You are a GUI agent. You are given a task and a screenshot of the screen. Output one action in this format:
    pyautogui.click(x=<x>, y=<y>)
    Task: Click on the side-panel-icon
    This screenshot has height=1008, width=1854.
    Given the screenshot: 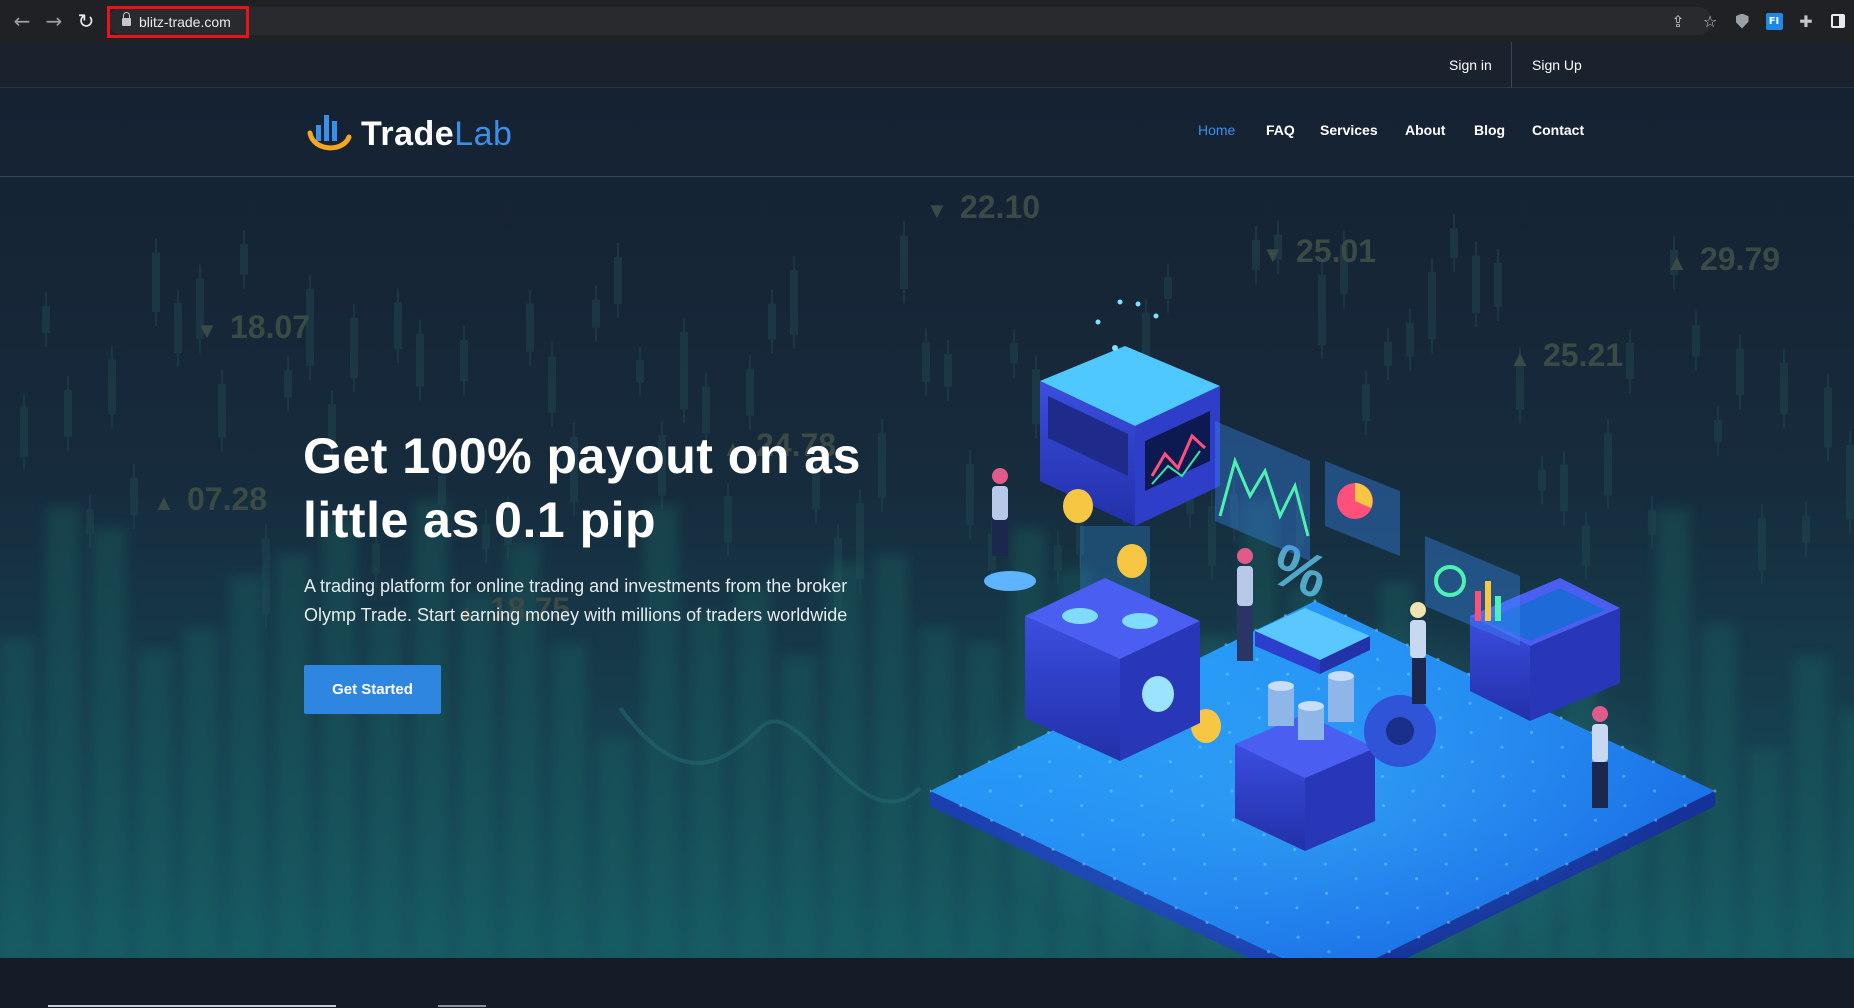 What is the action you would take?
    pyautogui.click(x=1838, y=21)
    